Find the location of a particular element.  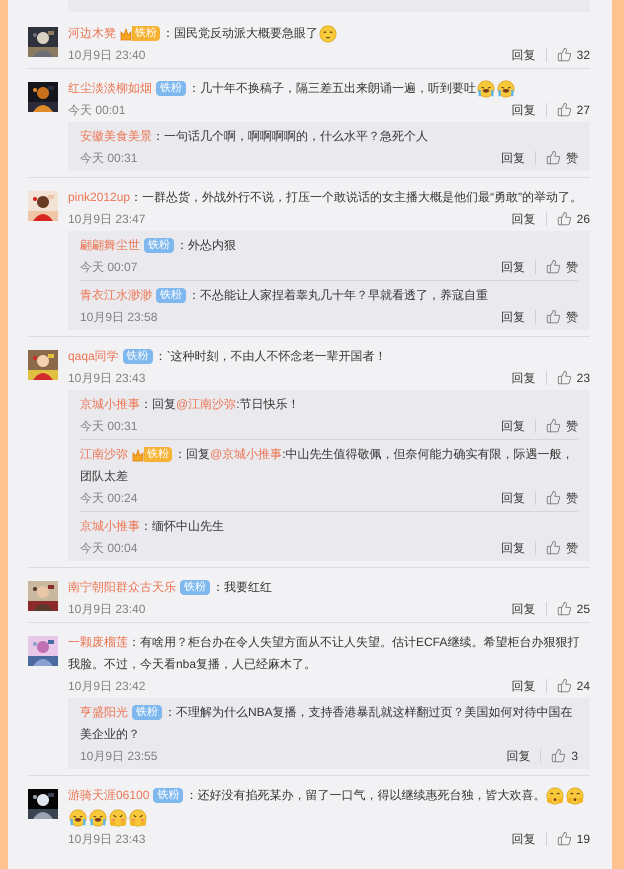

username-link: 一颗废榴莲 is located at coordinates (98, 642).